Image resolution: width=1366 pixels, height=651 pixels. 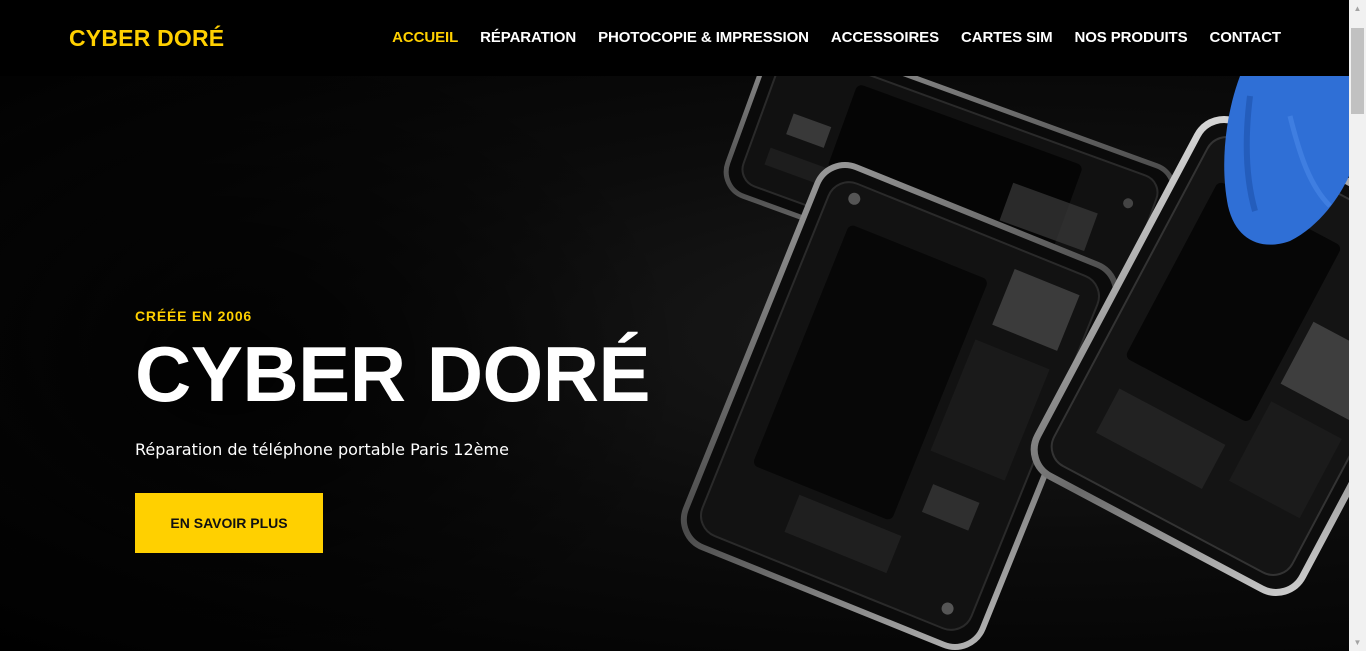 I want to click on nav-item-nos-produits: NOS PRODUITS, so click(x=1131, y=37).